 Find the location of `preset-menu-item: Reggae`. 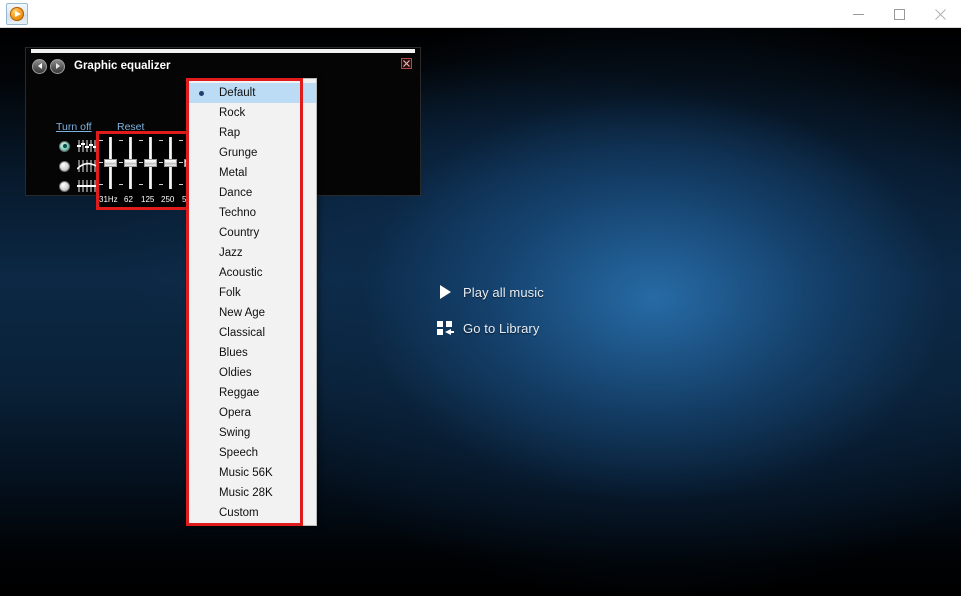

preset-menu-item: Reggae is located at coordinates (251, 393).